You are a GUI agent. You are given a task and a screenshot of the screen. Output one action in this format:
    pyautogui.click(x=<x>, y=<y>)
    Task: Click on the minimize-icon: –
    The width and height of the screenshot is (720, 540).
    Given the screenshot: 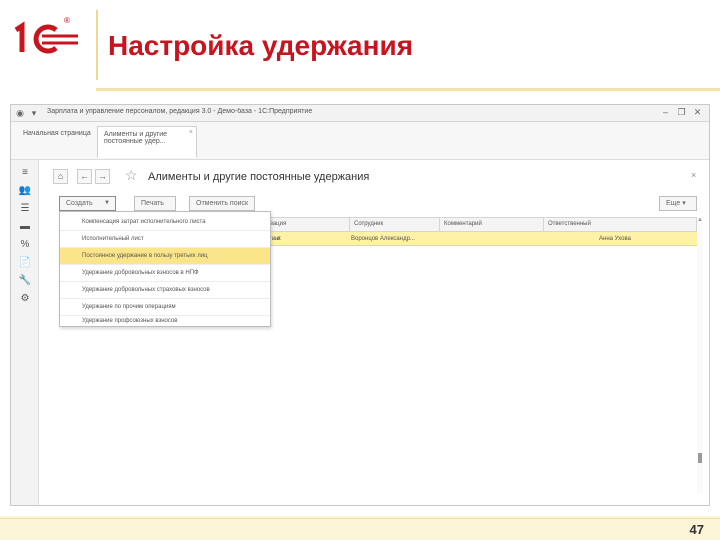 What is the action you would take?
    pyautogui.click(x=665, y=112)
    